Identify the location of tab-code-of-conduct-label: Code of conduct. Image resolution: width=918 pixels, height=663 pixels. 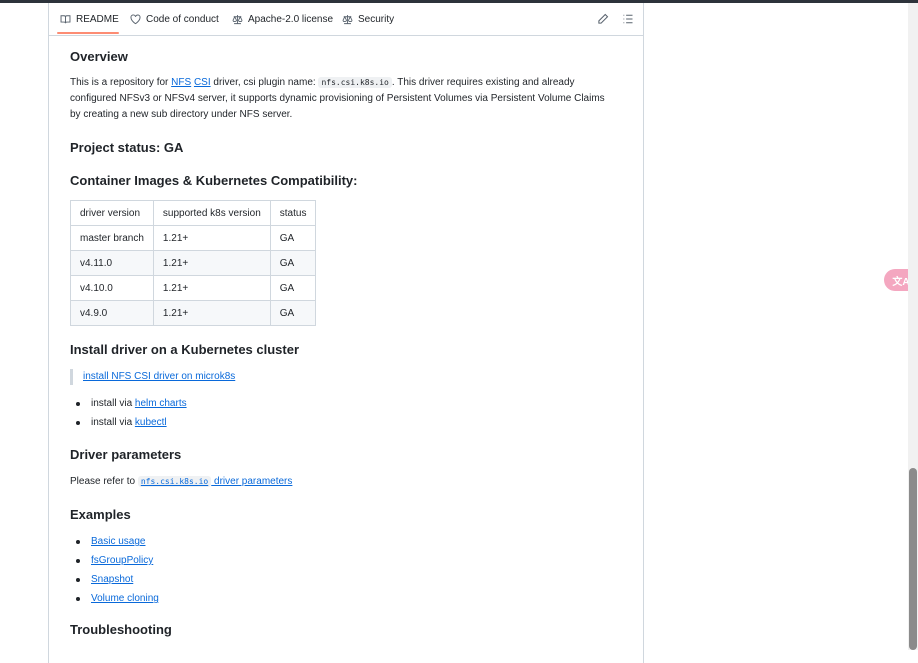
(182, 19).